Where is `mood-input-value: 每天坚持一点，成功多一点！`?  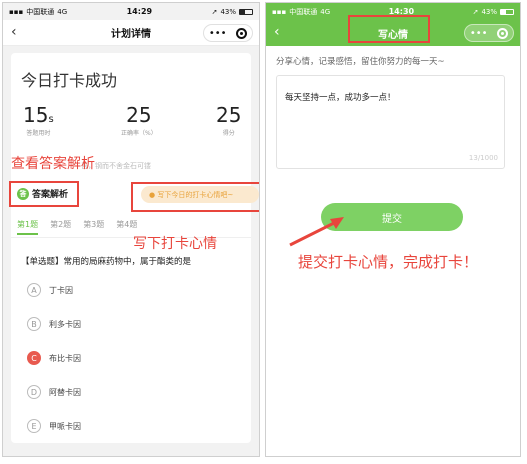
mood-input-value: 每天坚持一点，成功多一点！ is located at coordinates (340, 98).